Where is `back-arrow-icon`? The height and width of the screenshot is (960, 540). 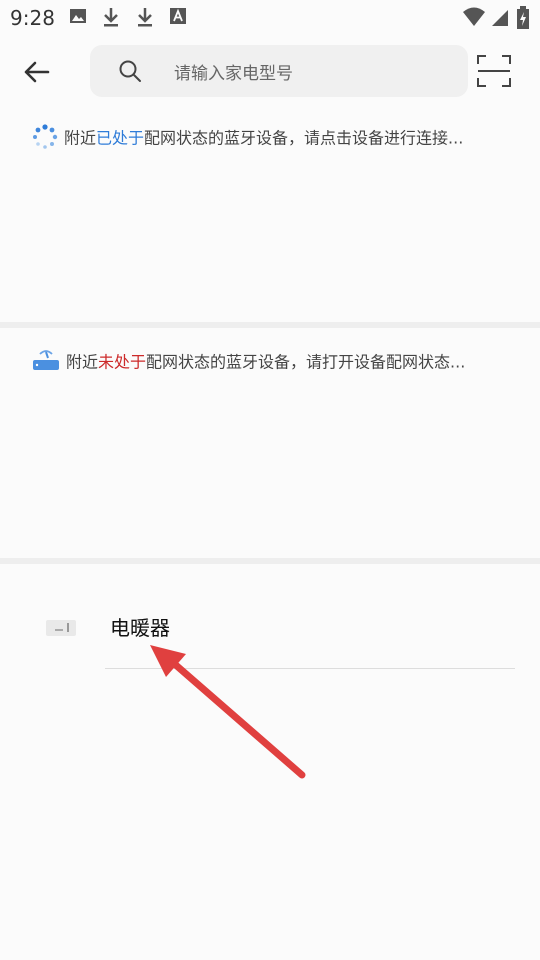
back-arrow-icon is located at coordinates (37, 72).